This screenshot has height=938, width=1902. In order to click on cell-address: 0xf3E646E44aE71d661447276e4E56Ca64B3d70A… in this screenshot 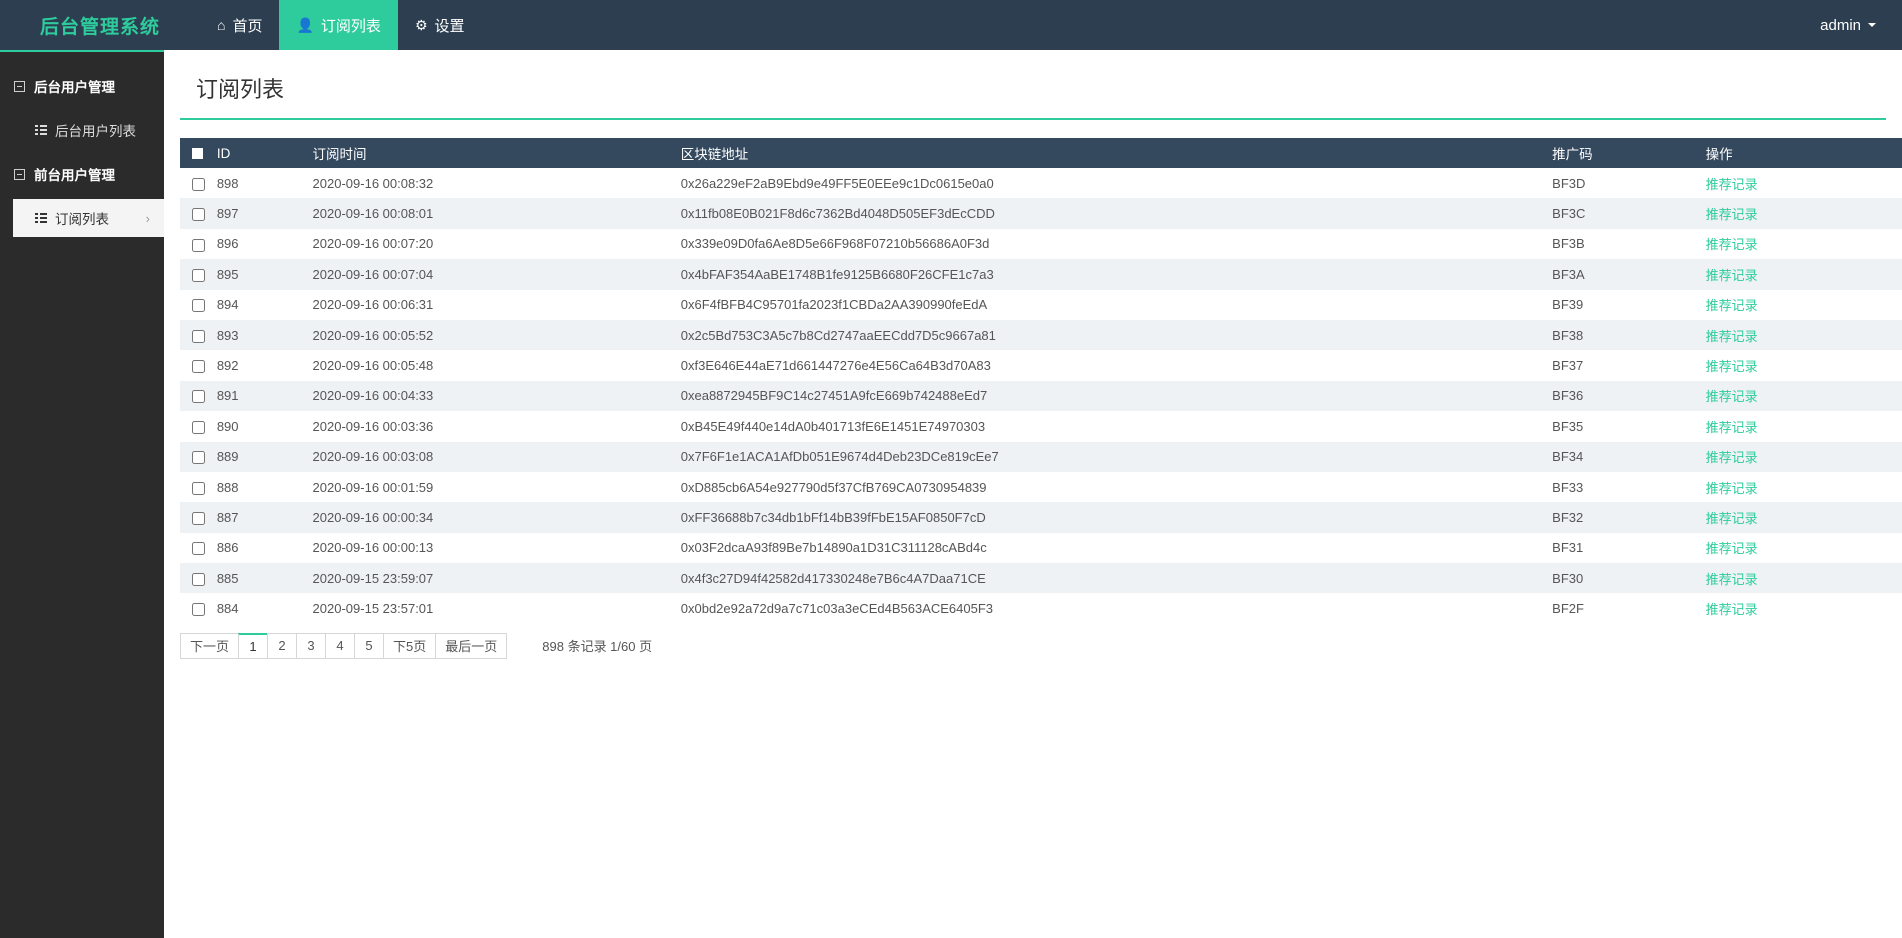, I will do `click(835, 366)`.